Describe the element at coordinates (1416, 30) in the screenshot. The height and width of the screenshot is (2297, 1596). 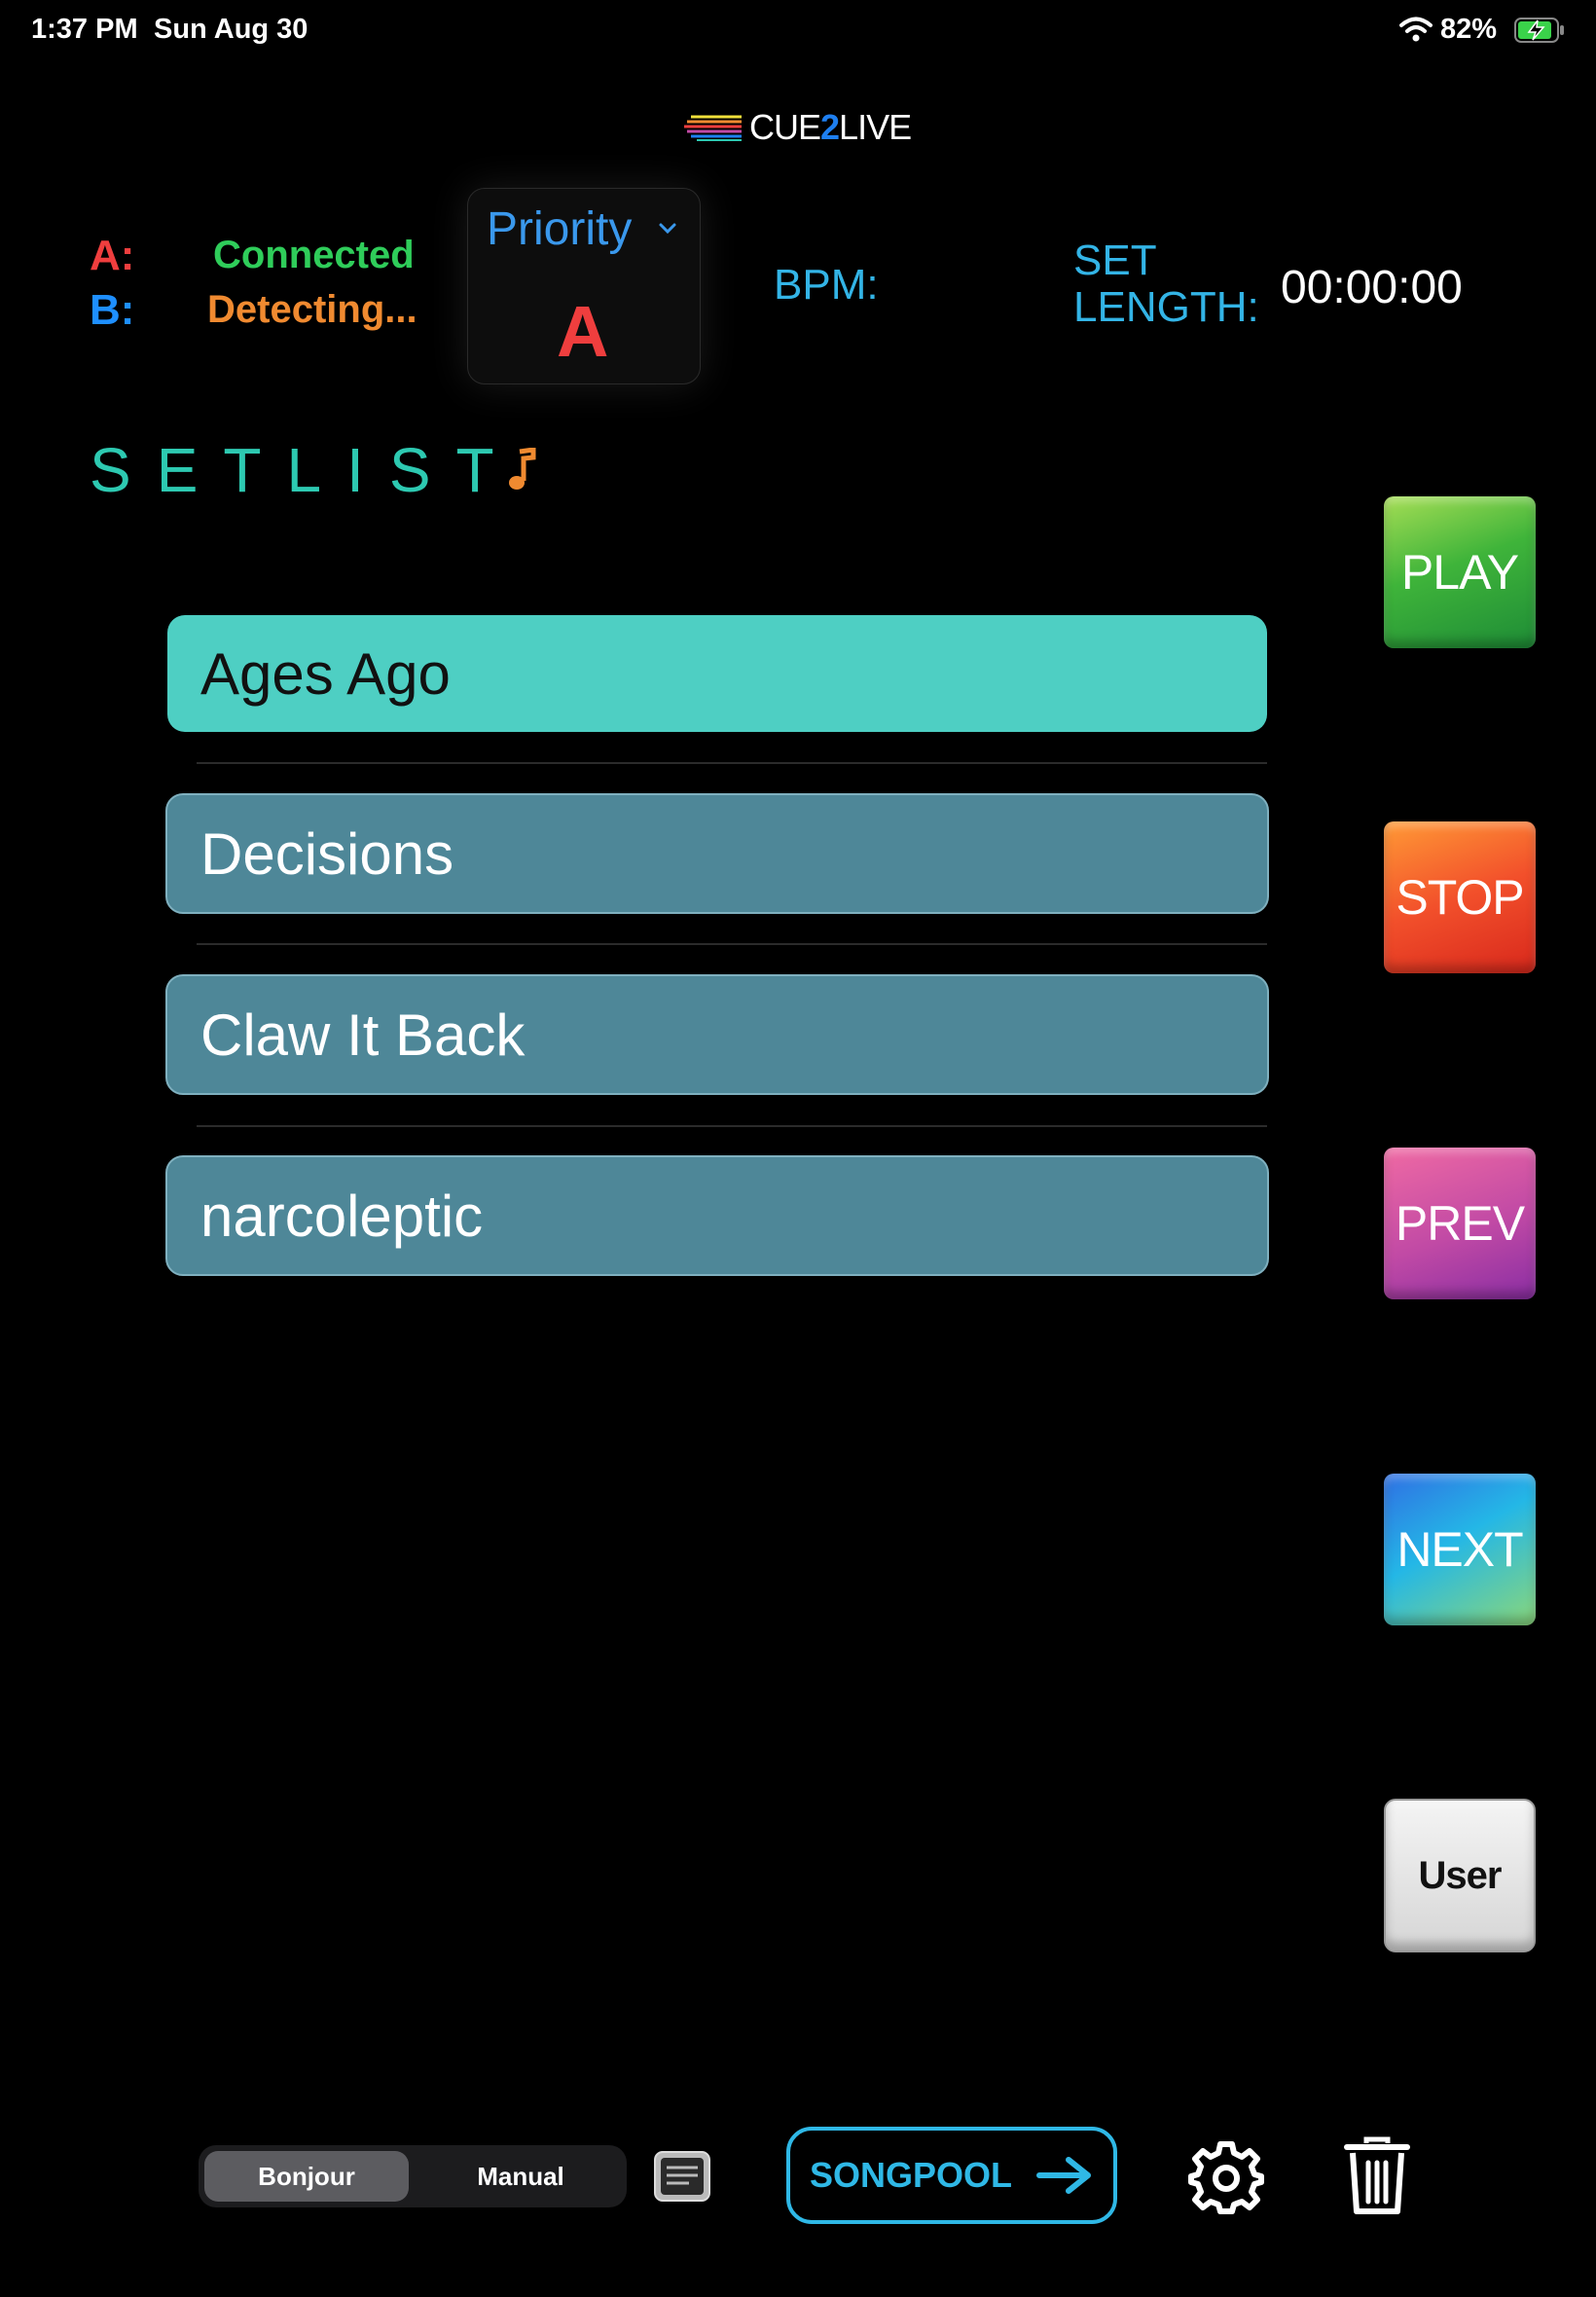
I see `wifi-icon` at that location.